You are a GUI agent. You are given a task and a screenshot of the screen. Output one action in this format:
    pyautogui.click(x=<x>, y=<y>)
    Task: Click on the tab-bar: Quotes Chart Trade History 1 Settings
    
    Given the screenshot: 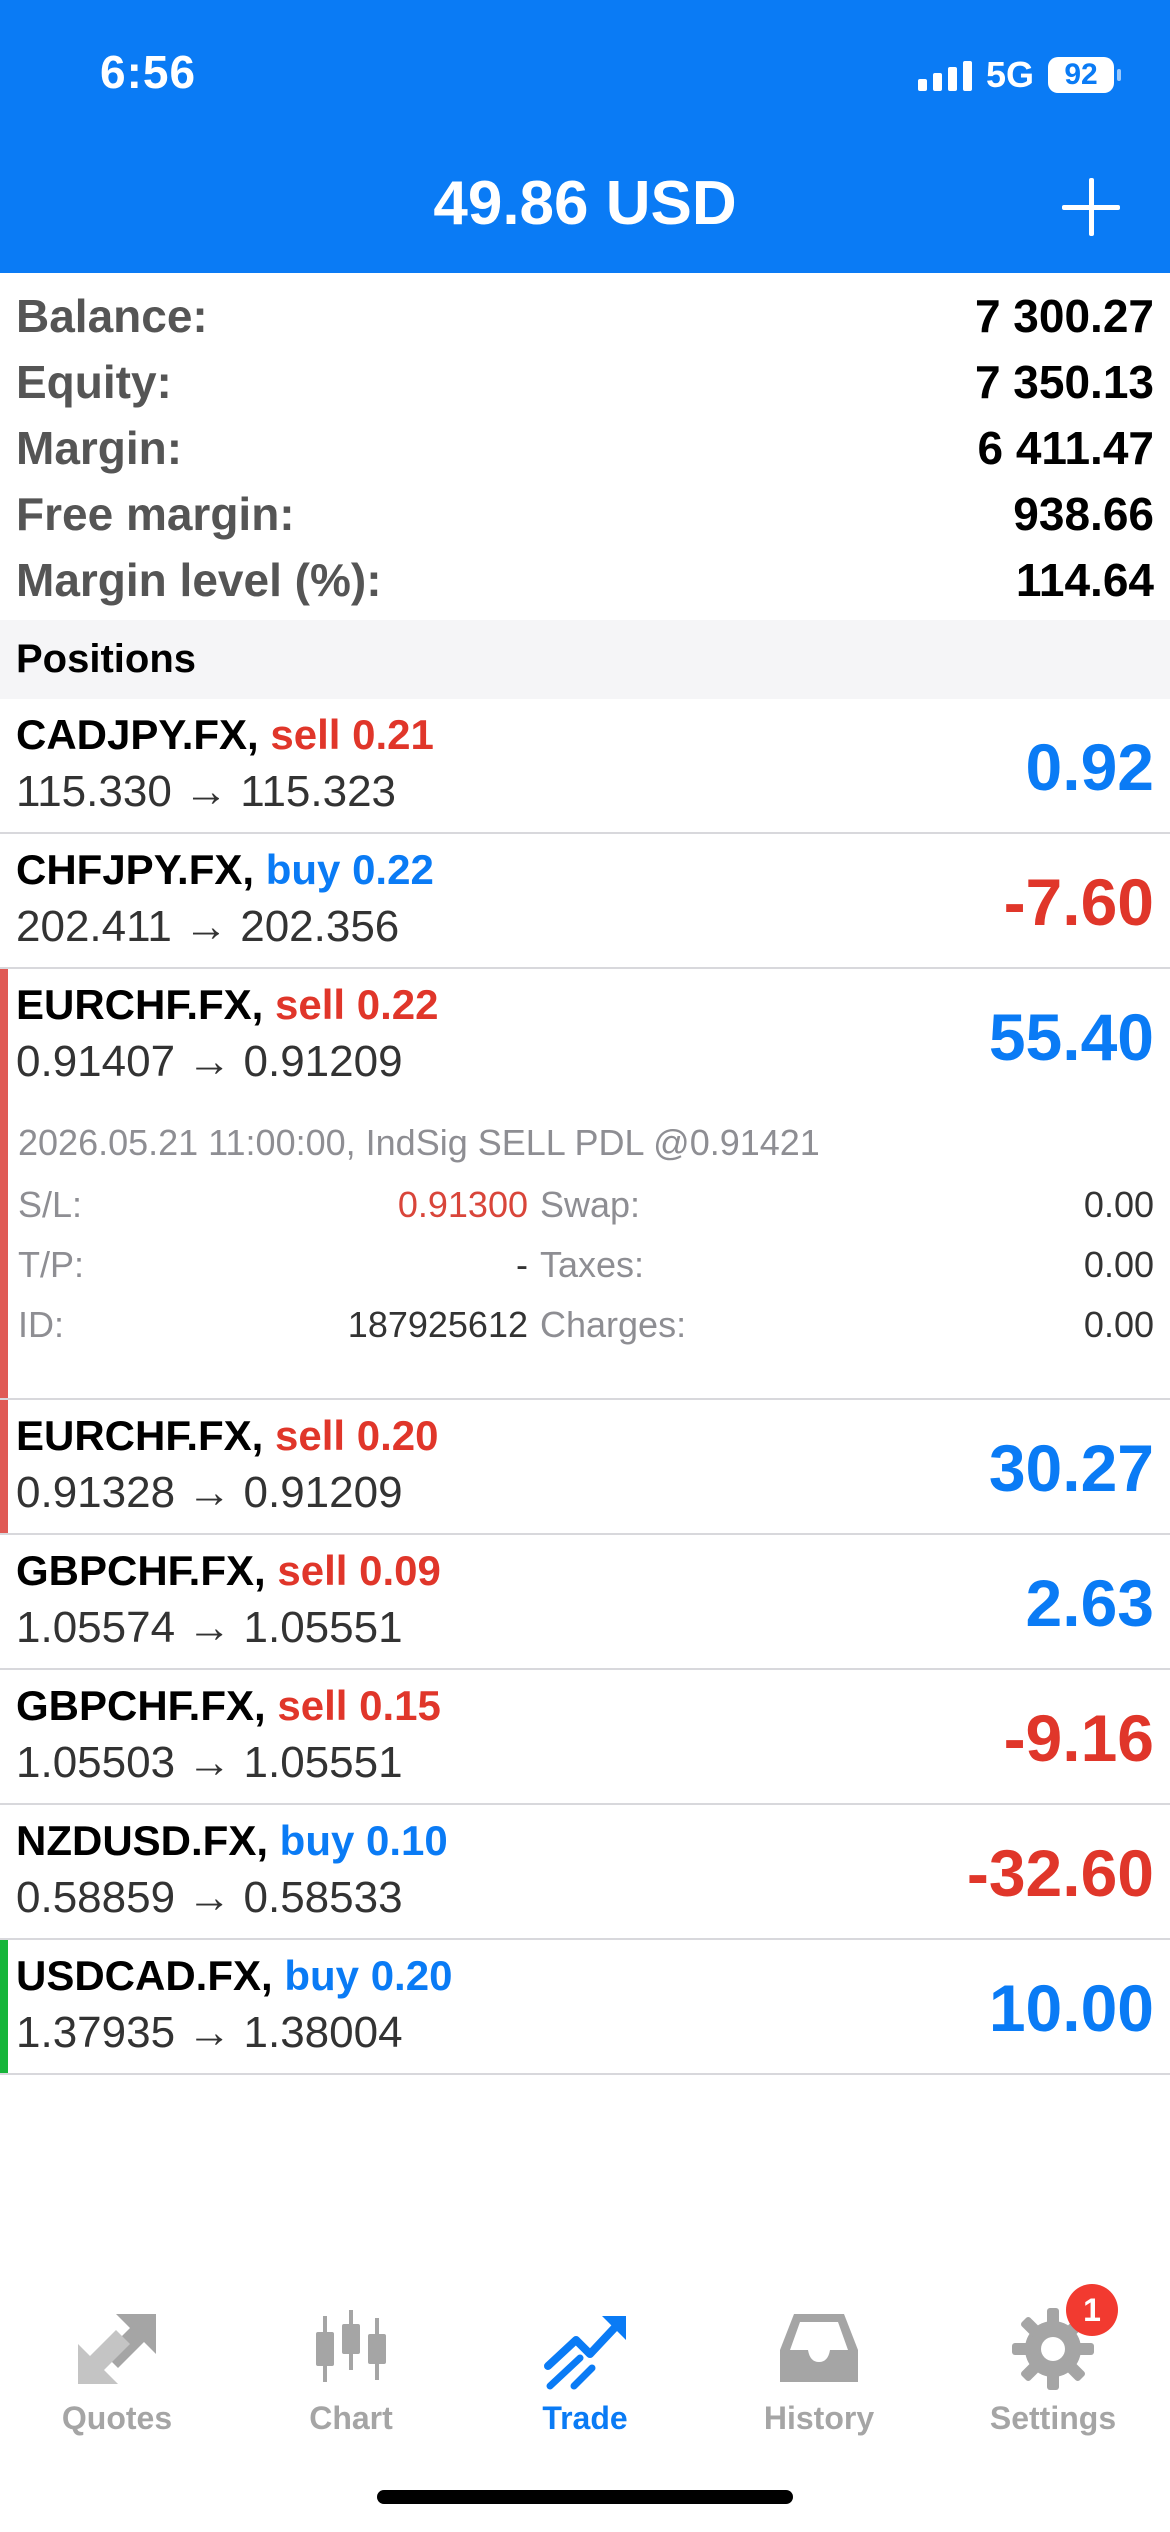 What is the action you would take?
    pyautogui.click(x=585, y=2360)
    